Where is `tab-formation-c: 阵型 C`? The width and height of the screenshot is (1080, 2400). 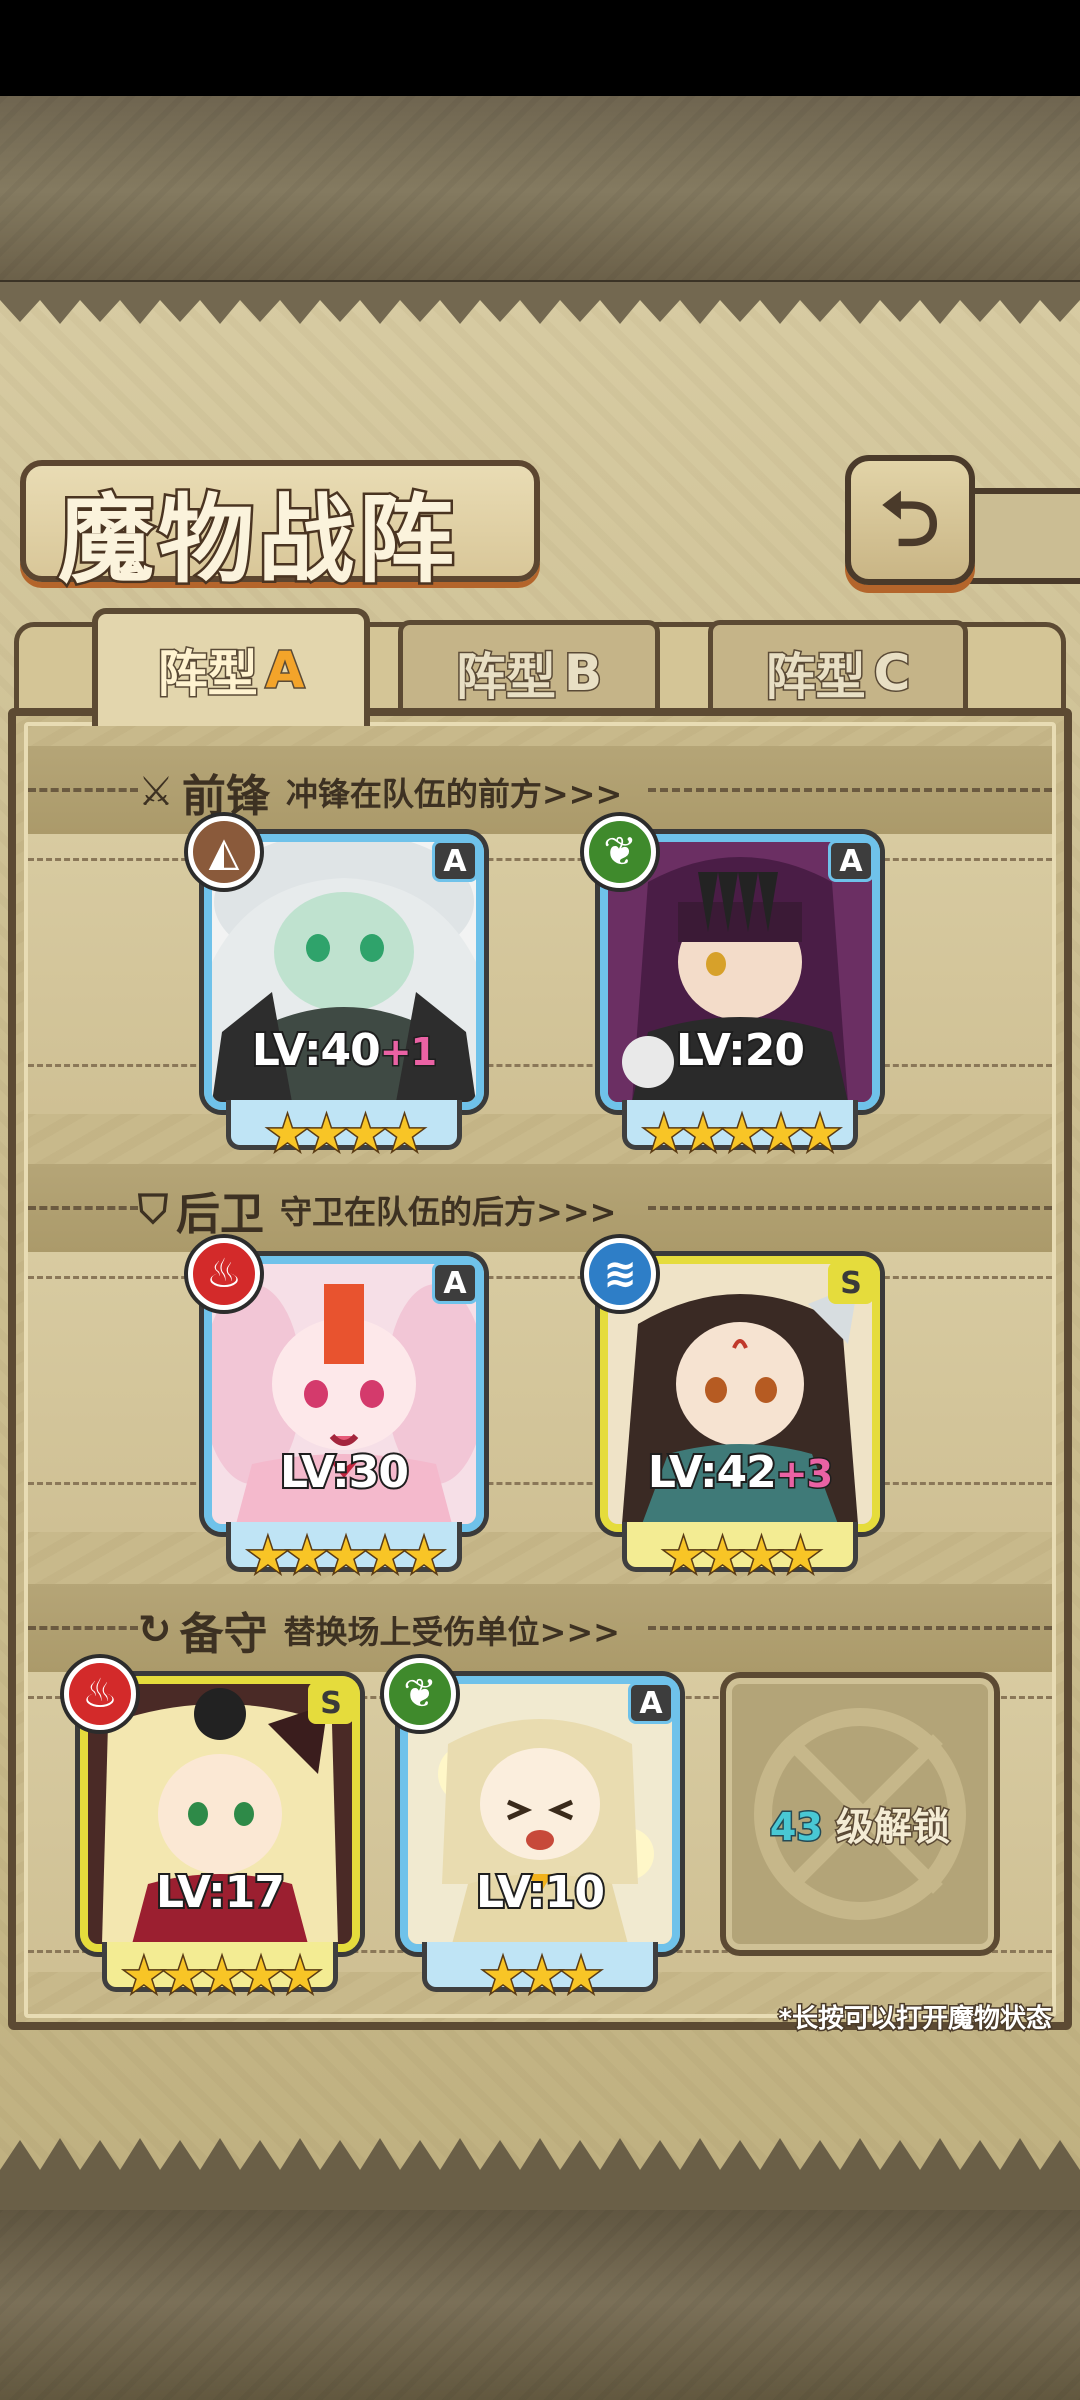 tab-formation-c: 阵型 C is located at coordinates (838, 670).